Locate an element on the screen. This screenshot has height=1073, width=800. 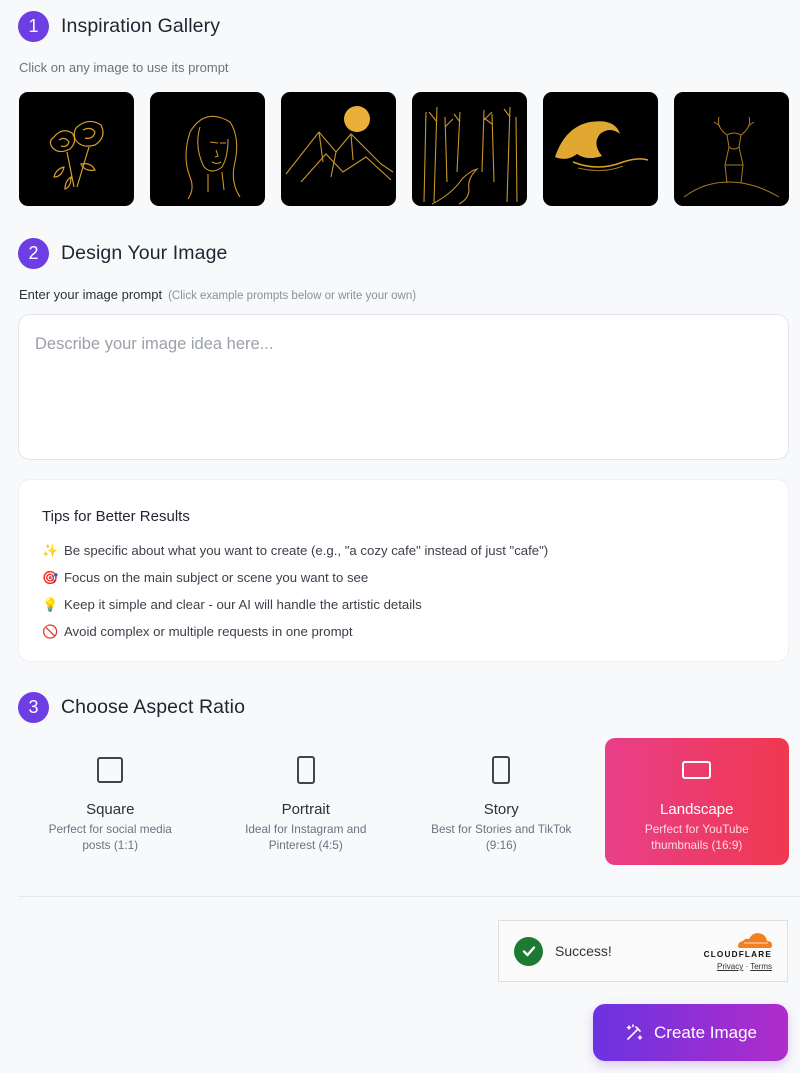
gallery-image-forest is located at coordinates (469, 149).